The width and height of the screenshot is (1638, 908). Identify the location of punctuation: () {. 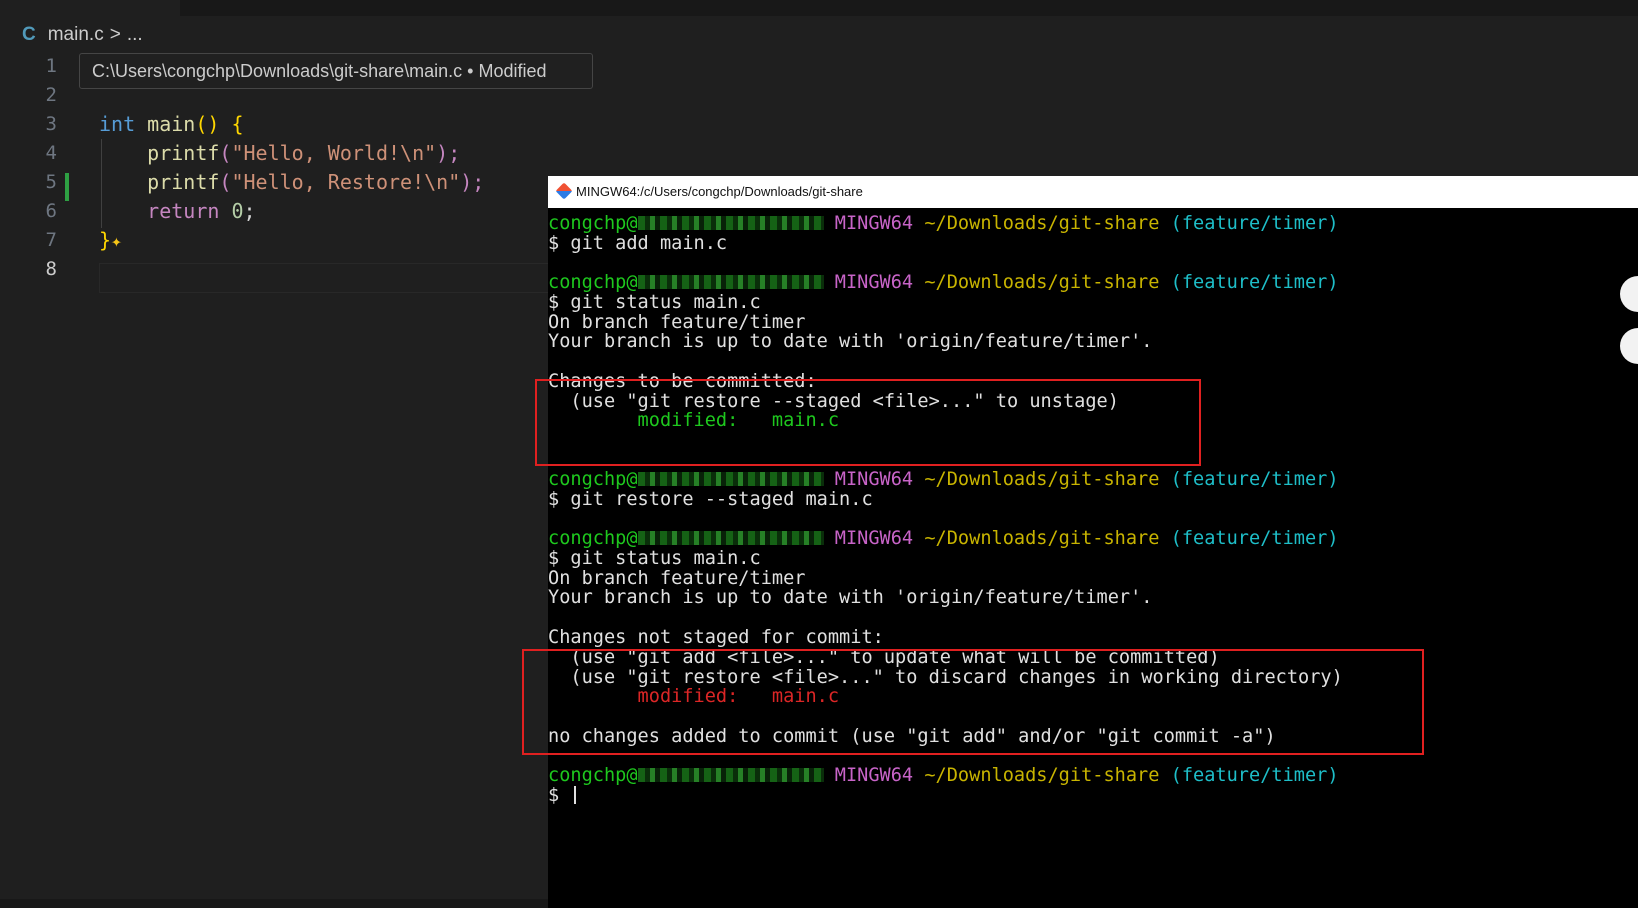
(219, 124).